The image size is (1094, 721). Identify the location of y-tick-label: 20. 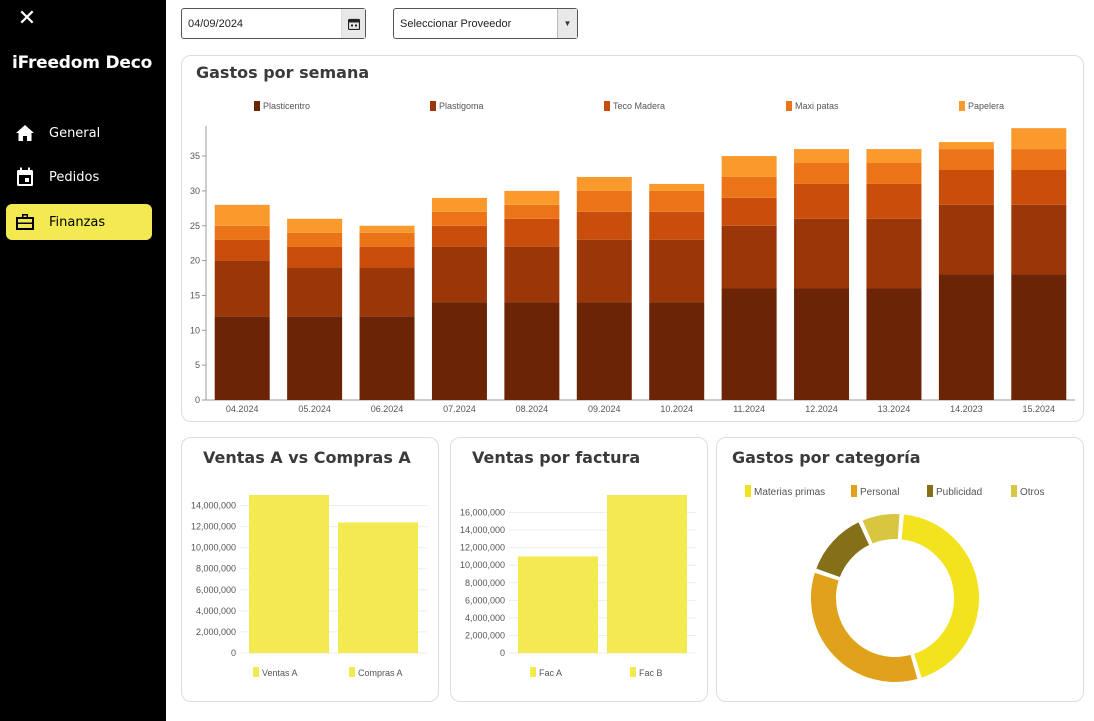
(195, 261).